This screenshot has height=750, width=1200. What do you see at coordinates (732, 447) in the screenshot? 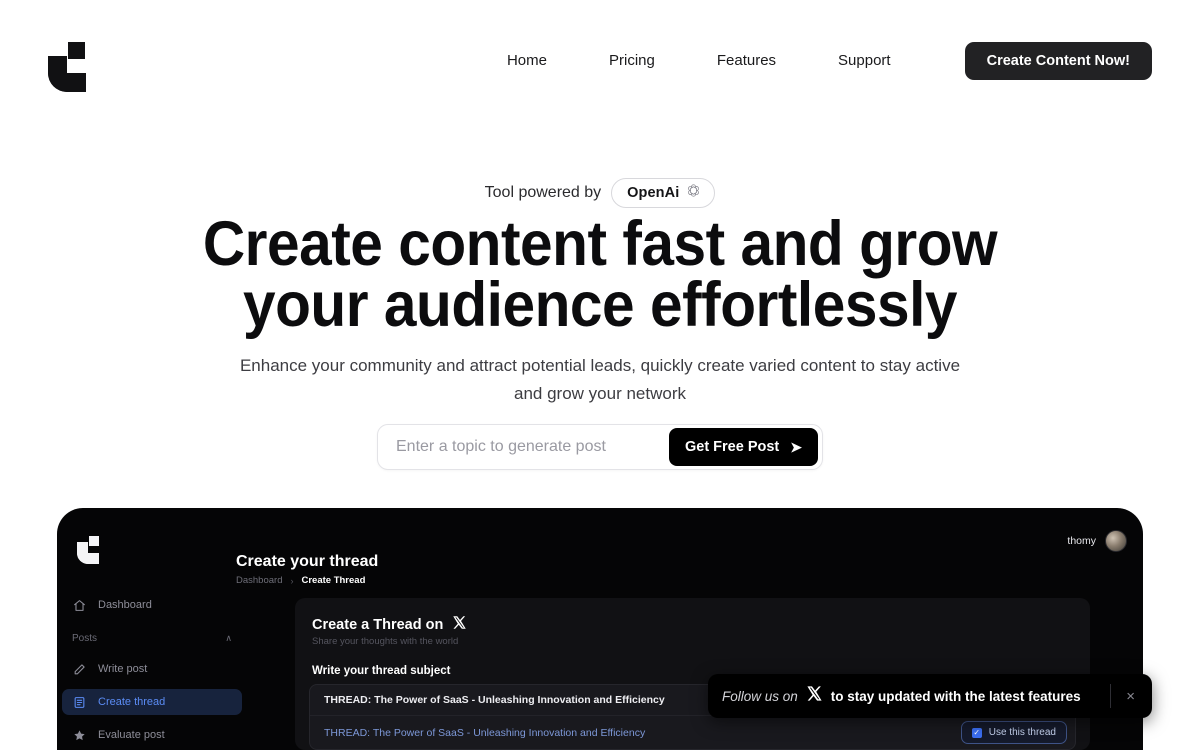
I see `get-free-post-label: Get Free Post` at bounding box center [732, 447].